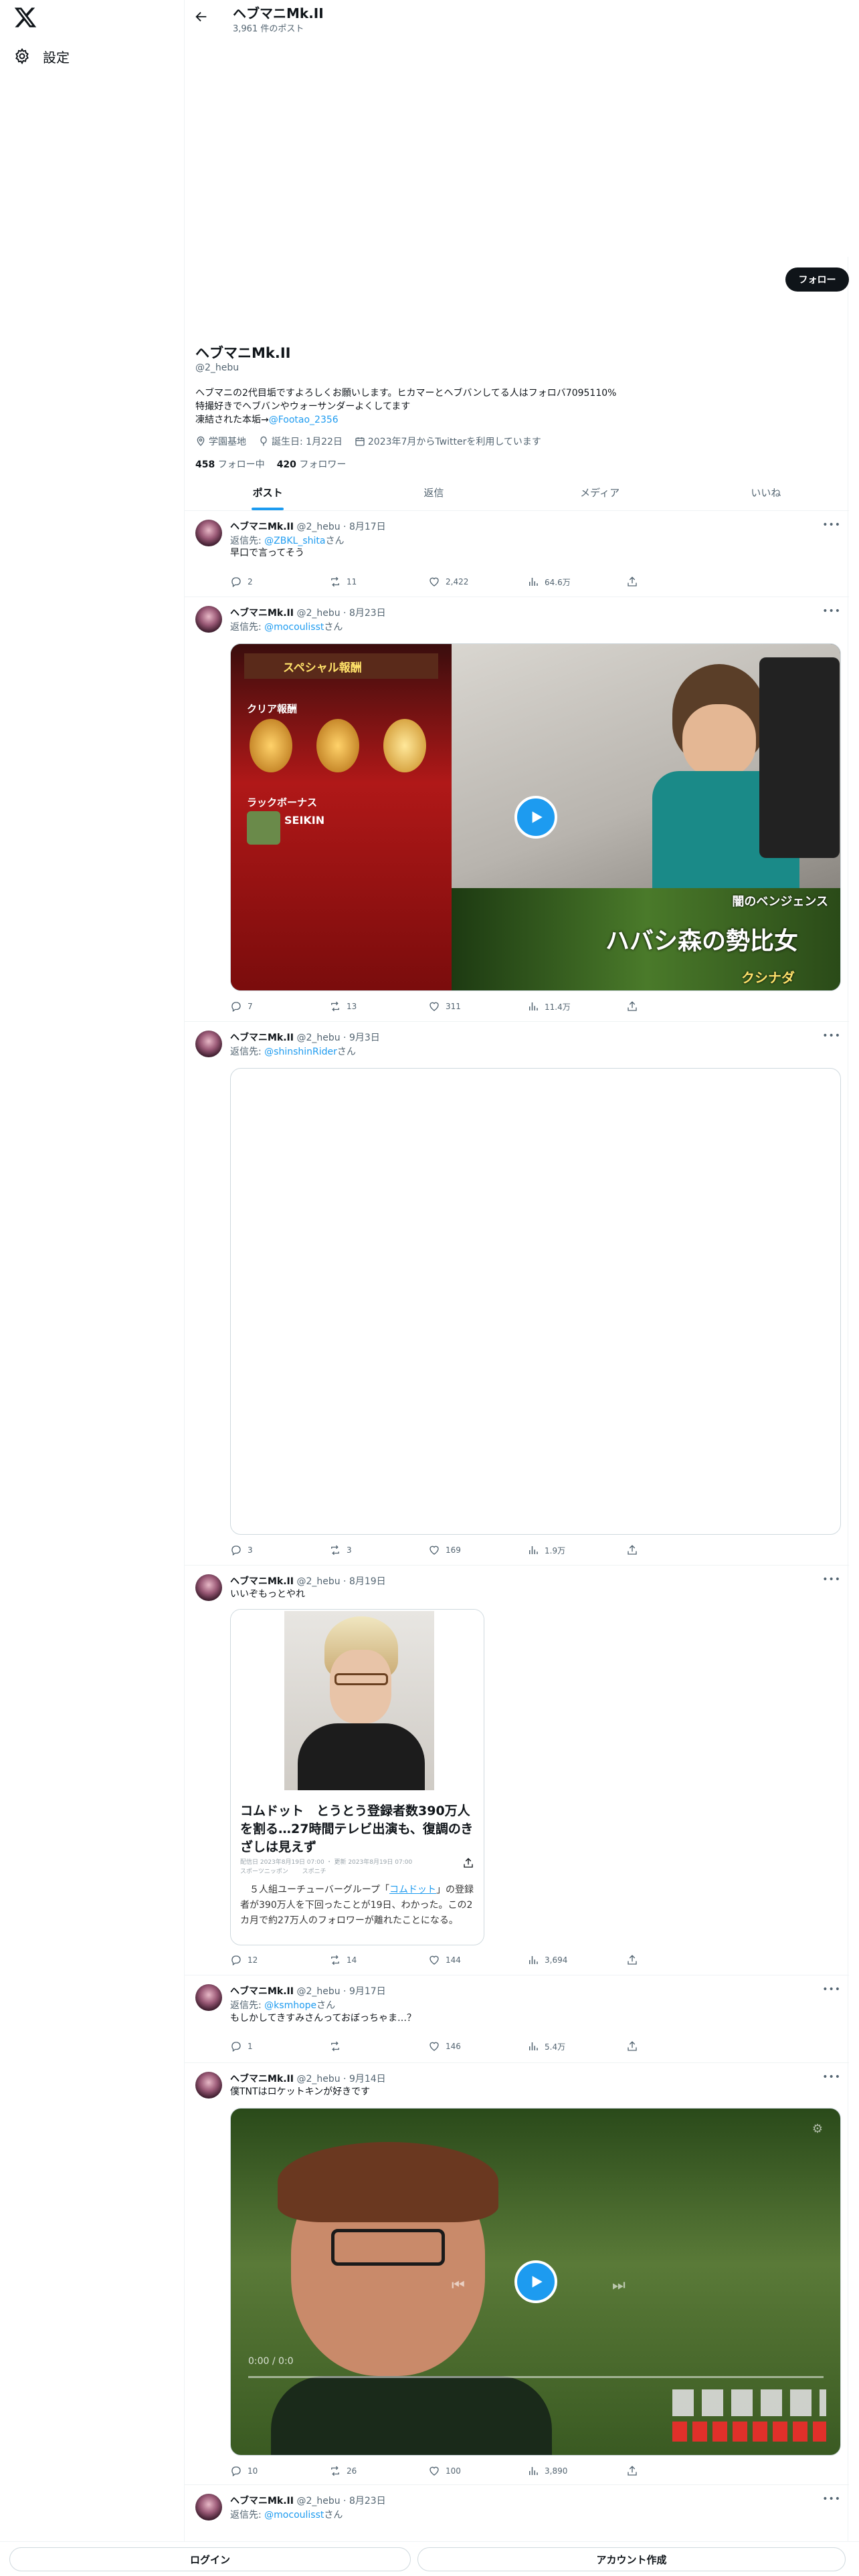  Describe the element at coordinates (477, 582) in the screenshot. I see `like-button: 2,422` at that location.